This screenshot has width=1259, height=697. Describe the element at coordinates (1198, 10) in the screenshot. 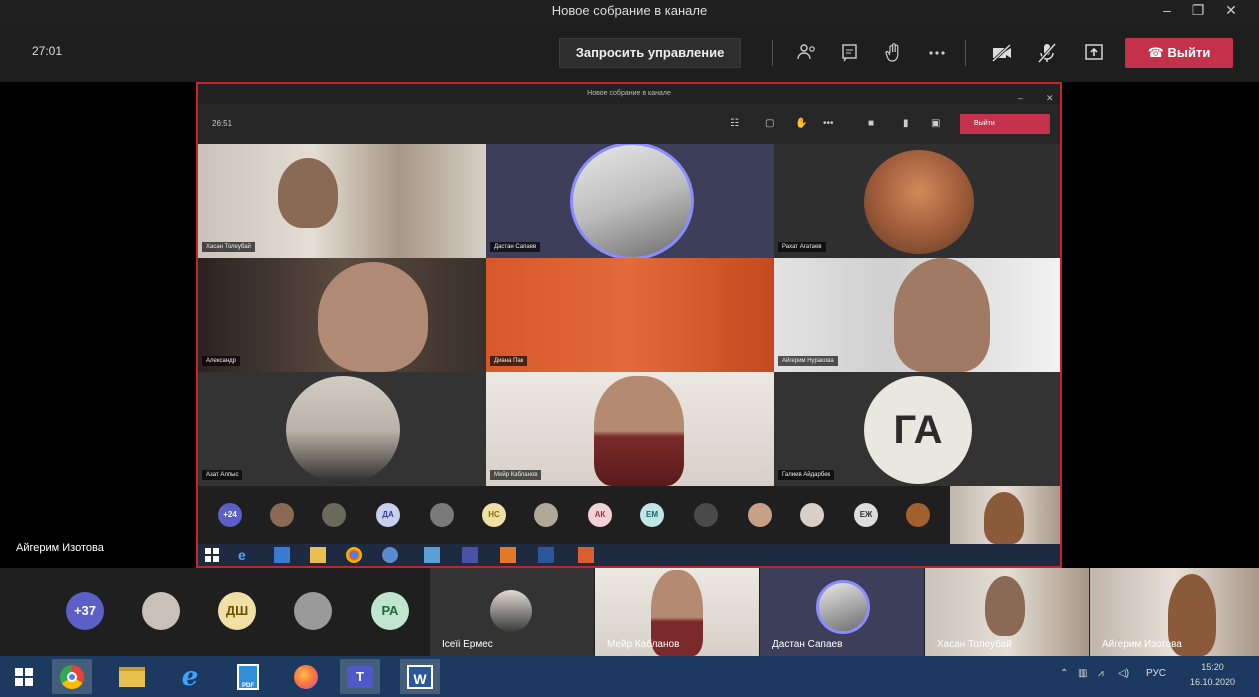

I see `maximize-button: ❐` at that location.